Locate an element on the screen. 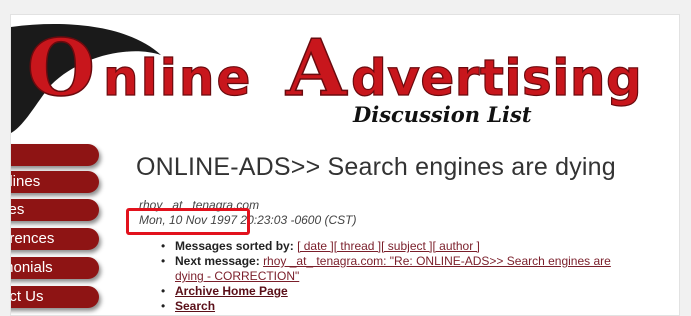 This screenshot has height=316, width=691. sidebar-item-label: elines is located at coordinates (26, 181).